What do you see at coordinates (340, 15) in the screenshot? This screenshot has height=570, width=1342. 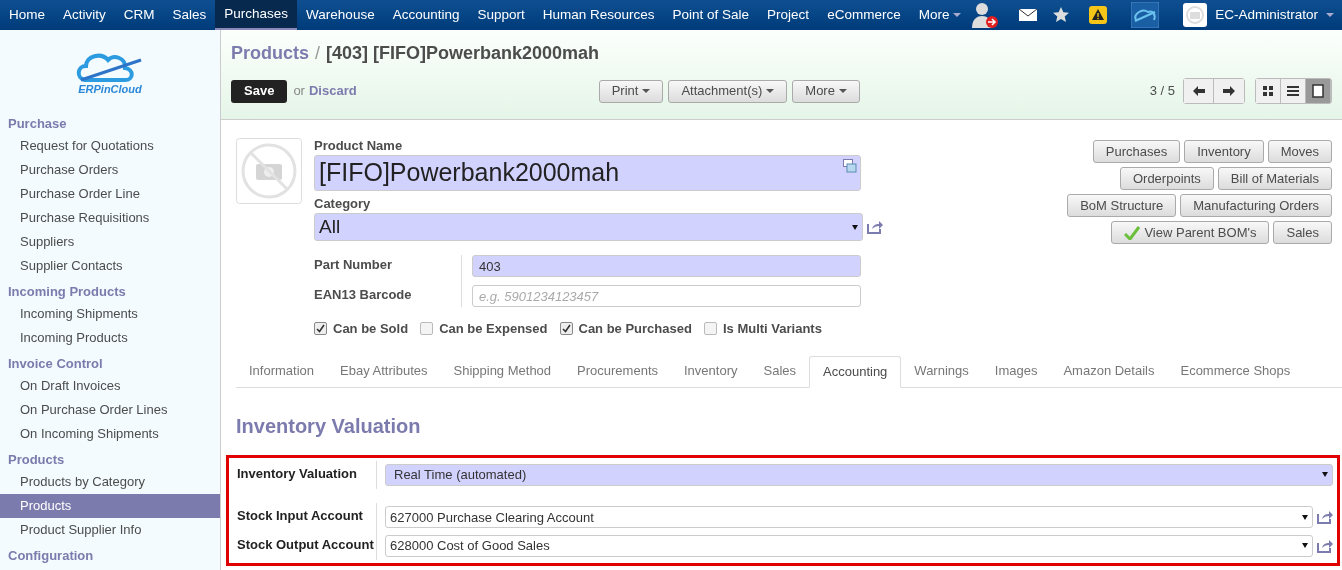 I see `menu-tab: Warehouse` at bounding box center [340, 15].